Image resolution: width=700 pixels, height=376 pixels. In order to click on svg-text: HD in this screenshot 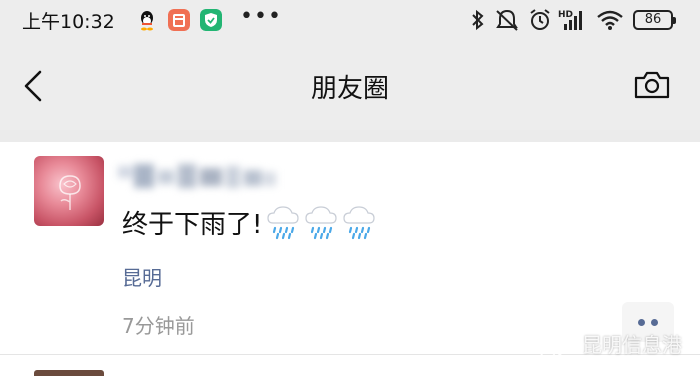, I will do `click(565, 15)`.